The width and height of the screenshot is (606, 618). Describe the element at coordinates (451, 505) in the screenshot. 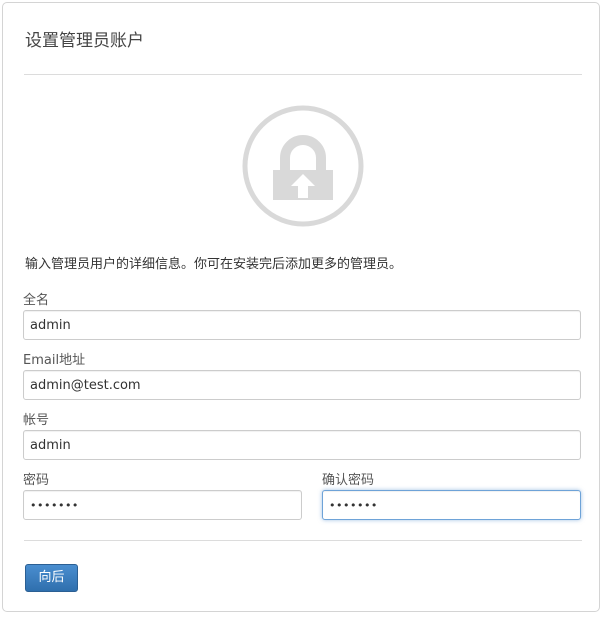

I see `password-confirm-input` at that location.